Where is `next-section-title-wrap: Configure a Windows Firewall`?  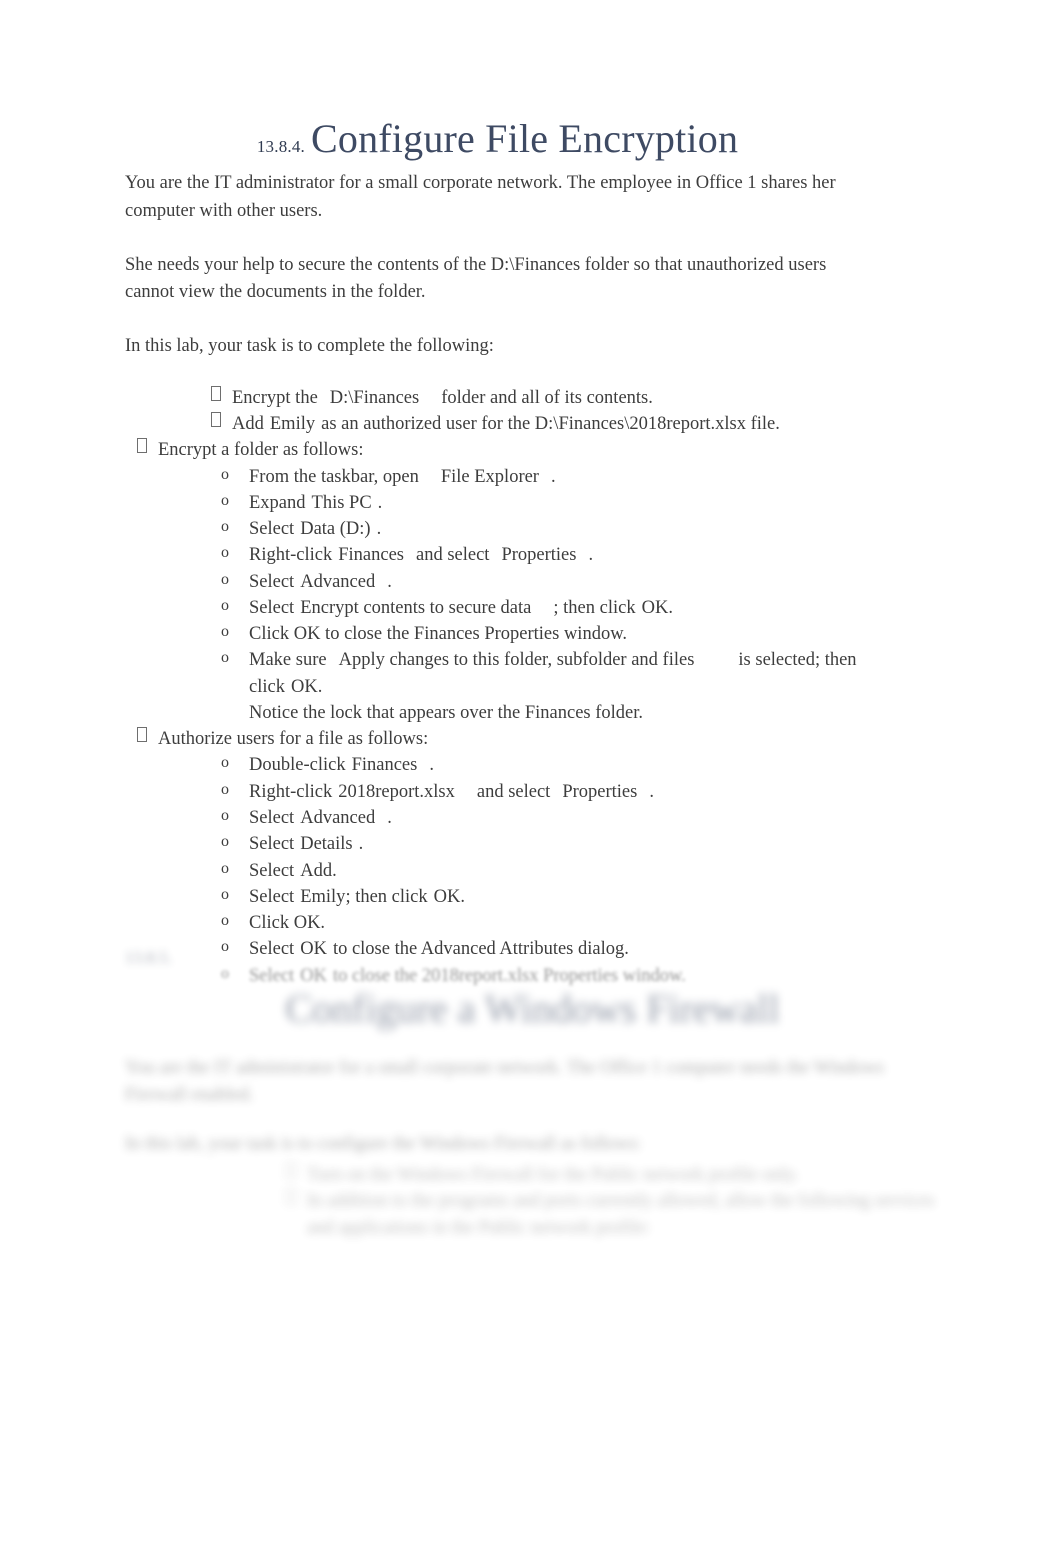 next-section-title-wrap: Configure a Windows Firewall is located at coordinates (532, 1008).